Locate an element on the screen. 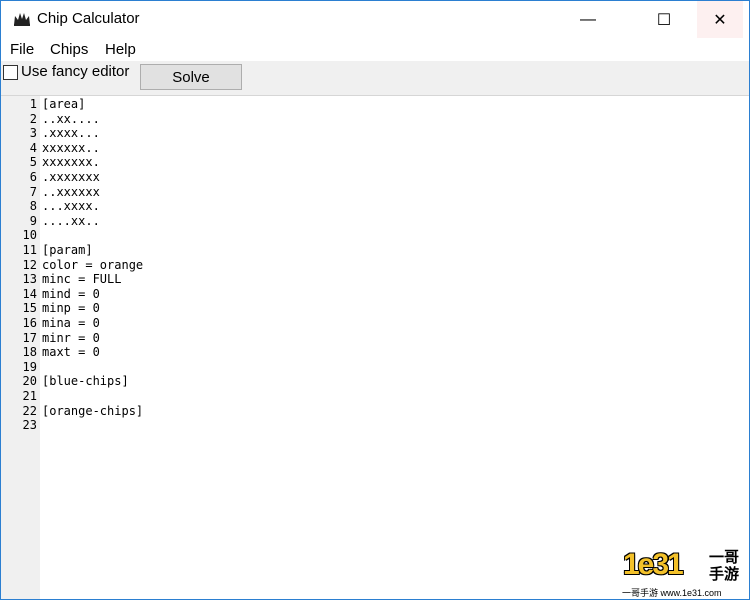 The image size is (750, 600). fancy-editor-label: Use fancy editor is located at coordinates (75, 71).